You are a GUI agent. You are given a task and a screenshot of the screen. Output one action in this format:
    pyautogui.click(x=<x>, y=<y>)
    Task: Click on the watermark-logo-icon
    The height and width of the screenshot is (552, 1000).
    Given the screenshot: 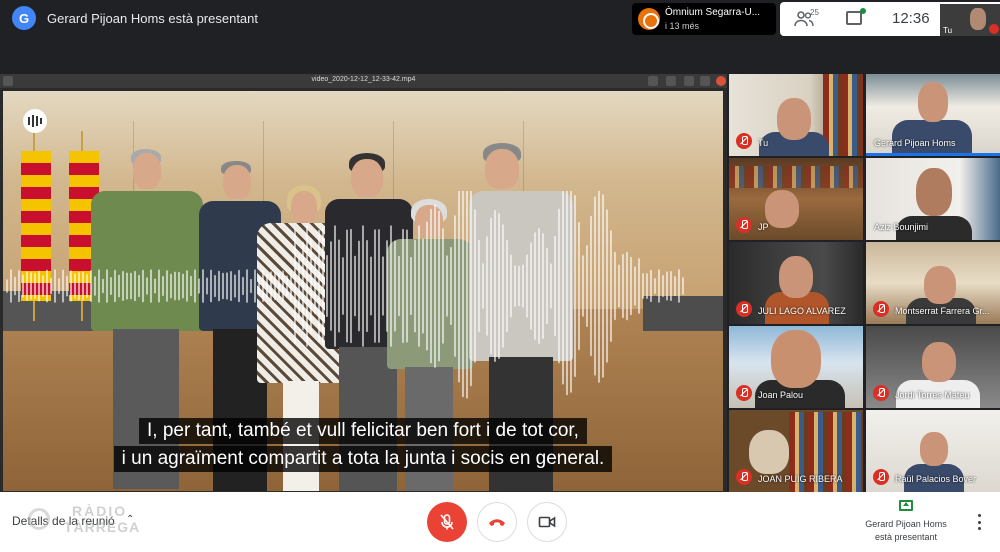 What is the action you would take?
    pyautogui.click(x=39, y=519)
    